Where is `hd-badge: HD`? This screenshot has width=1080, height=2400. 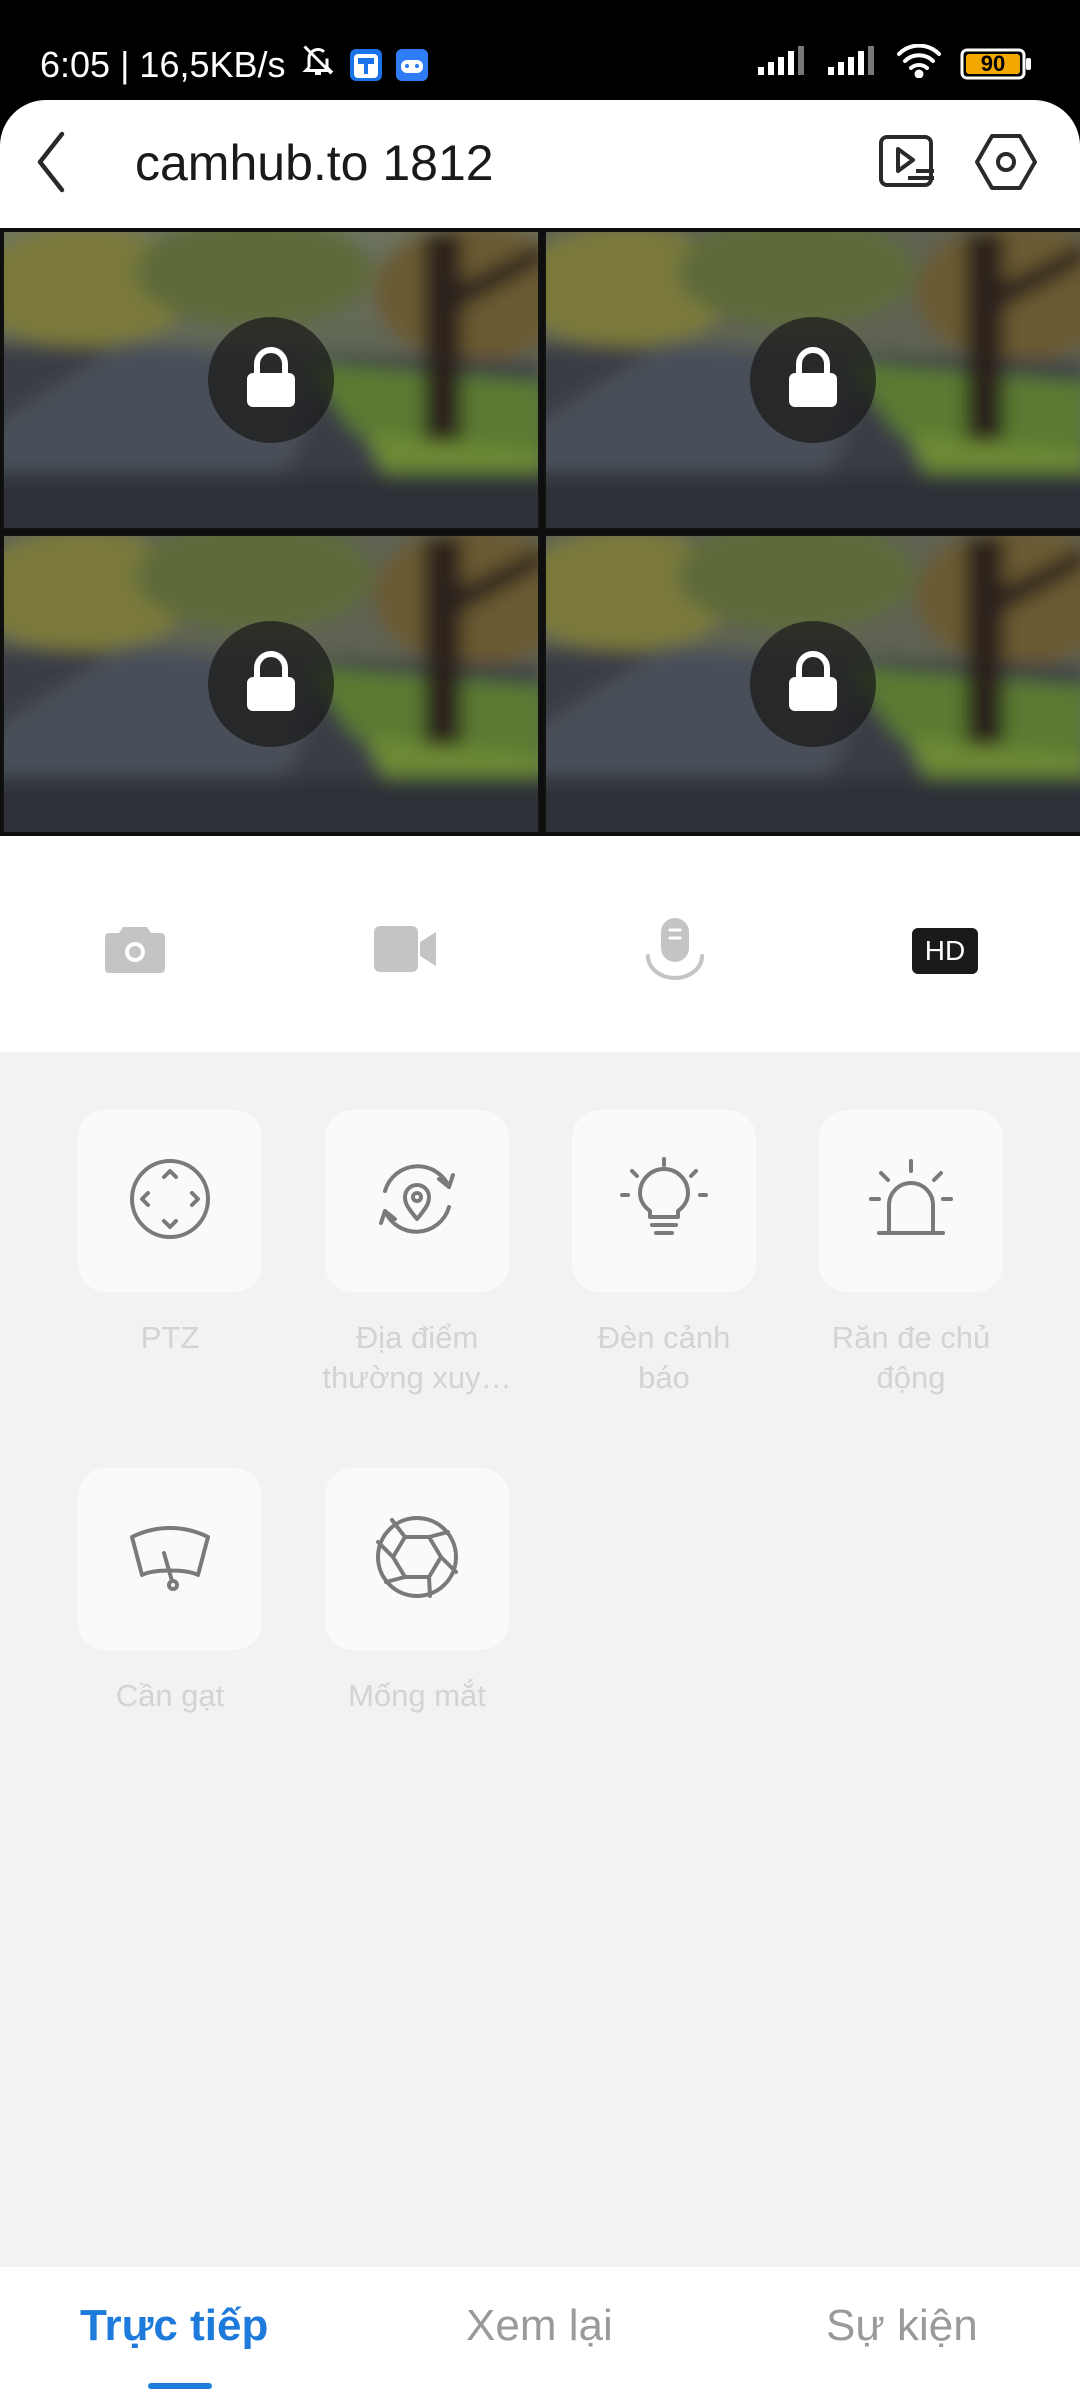
hd-badge: HD is located at coordinates (945, 951).